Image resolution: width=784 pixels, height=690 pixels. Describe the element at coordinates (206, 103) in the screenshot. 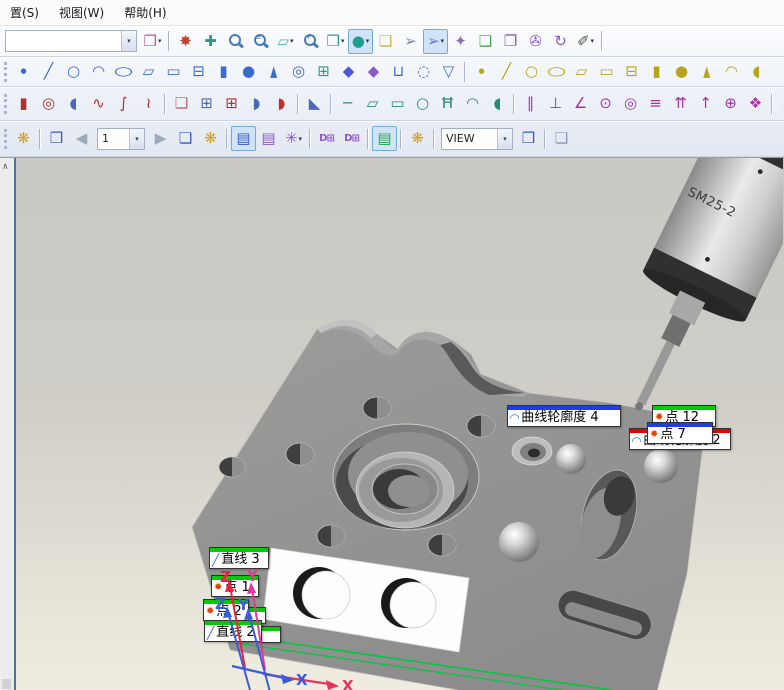

I see `uv-scan: ⊞` at that location.